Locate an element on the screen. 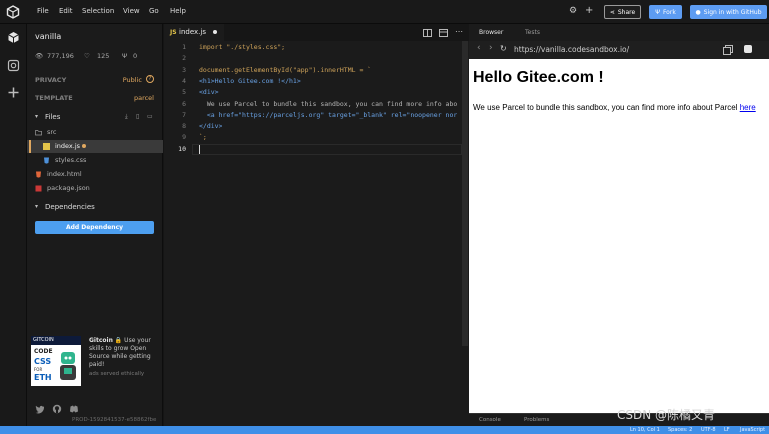  fork-button: Ψ Fork is located at coordinates (665, 12).